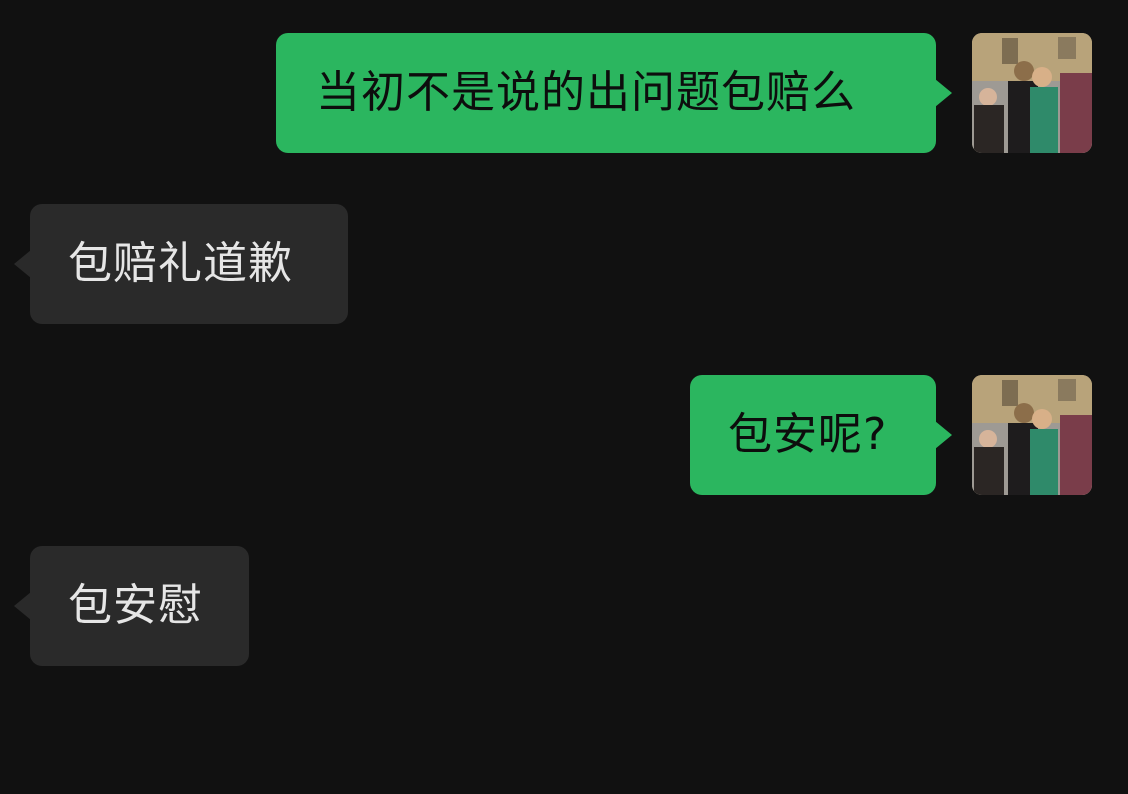  Describe the element at coordinates (808, 434) in the screenshot. I see `message-text: 包安呢?` at that location.